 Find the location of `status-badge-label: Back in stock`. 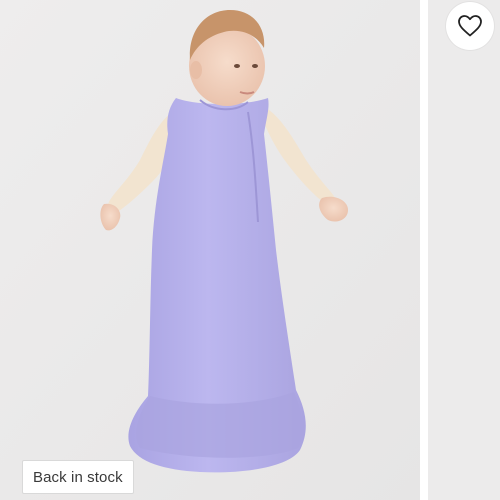

status-badge-label: Back in stock is located at coordinates (78, 477).